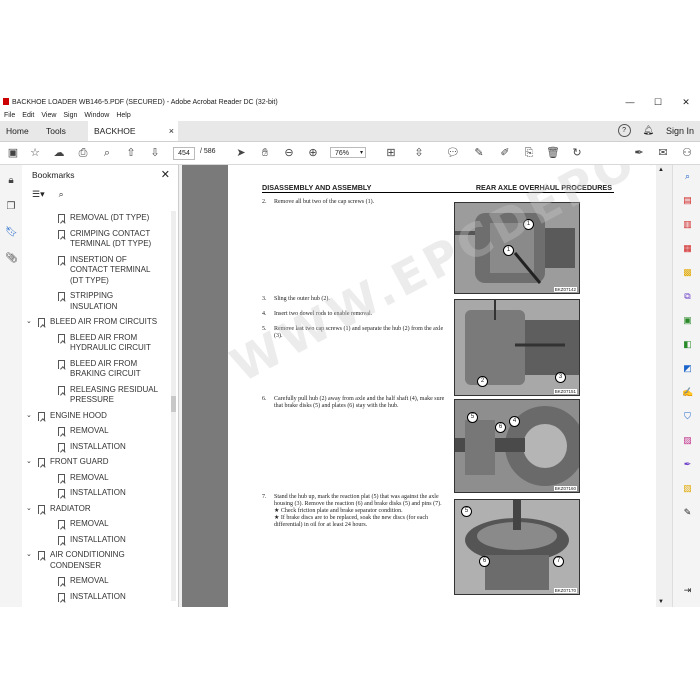  I want to click on bookmarks-scrollbar, so click(173, 406).